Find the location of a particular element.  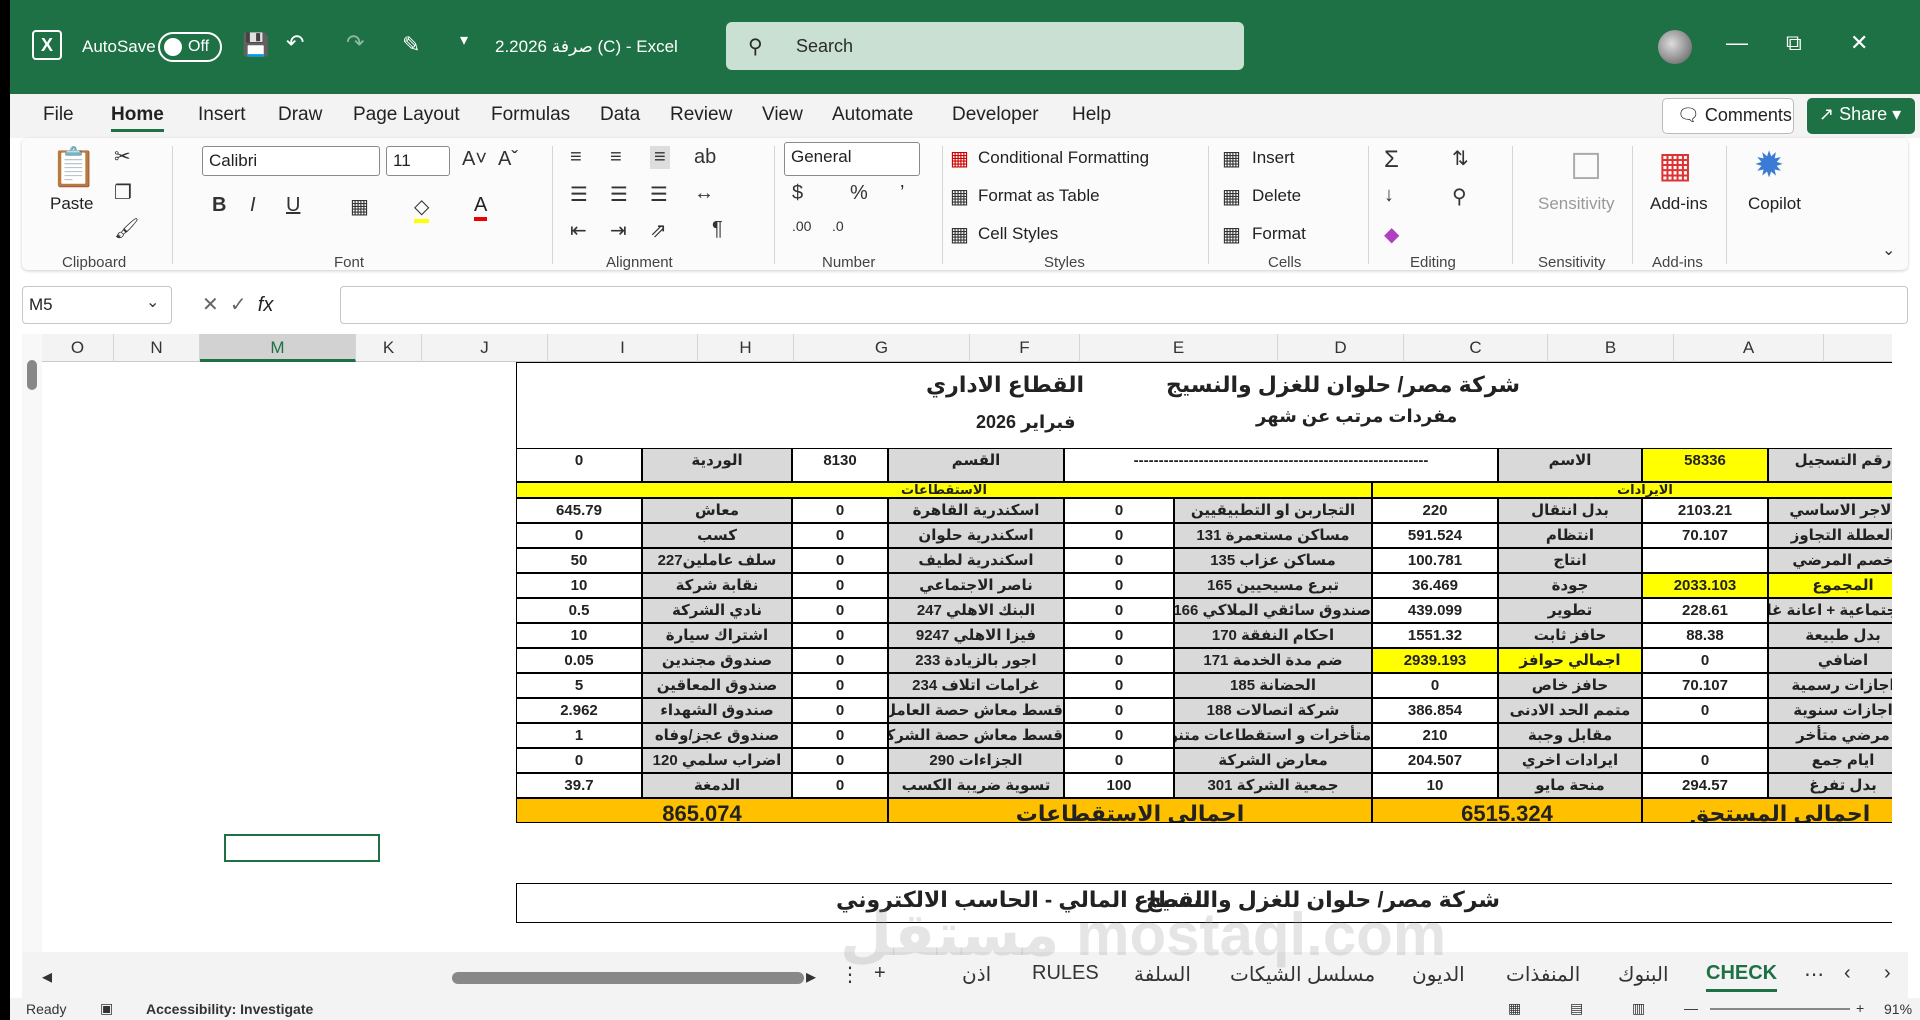

menu-insert: Insert is located at coordinates (222, 115).